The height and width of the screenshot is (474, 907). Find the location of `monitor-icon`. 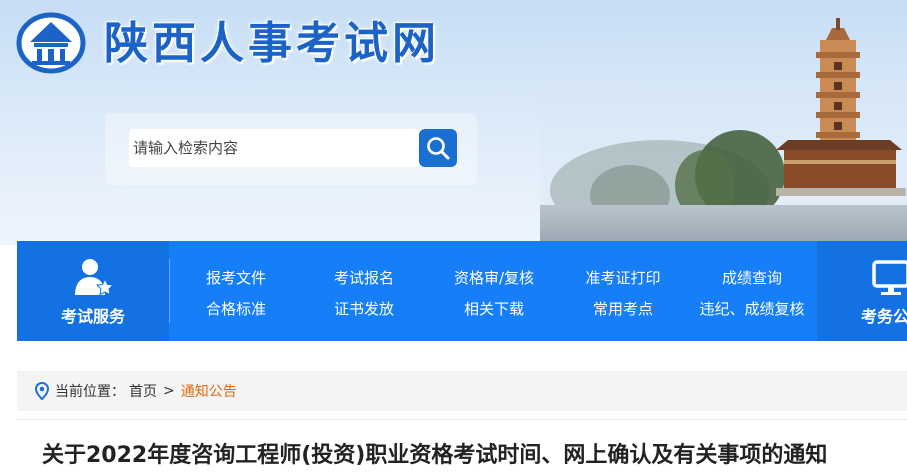

monitor-icon is located at coordinates (889, 277).